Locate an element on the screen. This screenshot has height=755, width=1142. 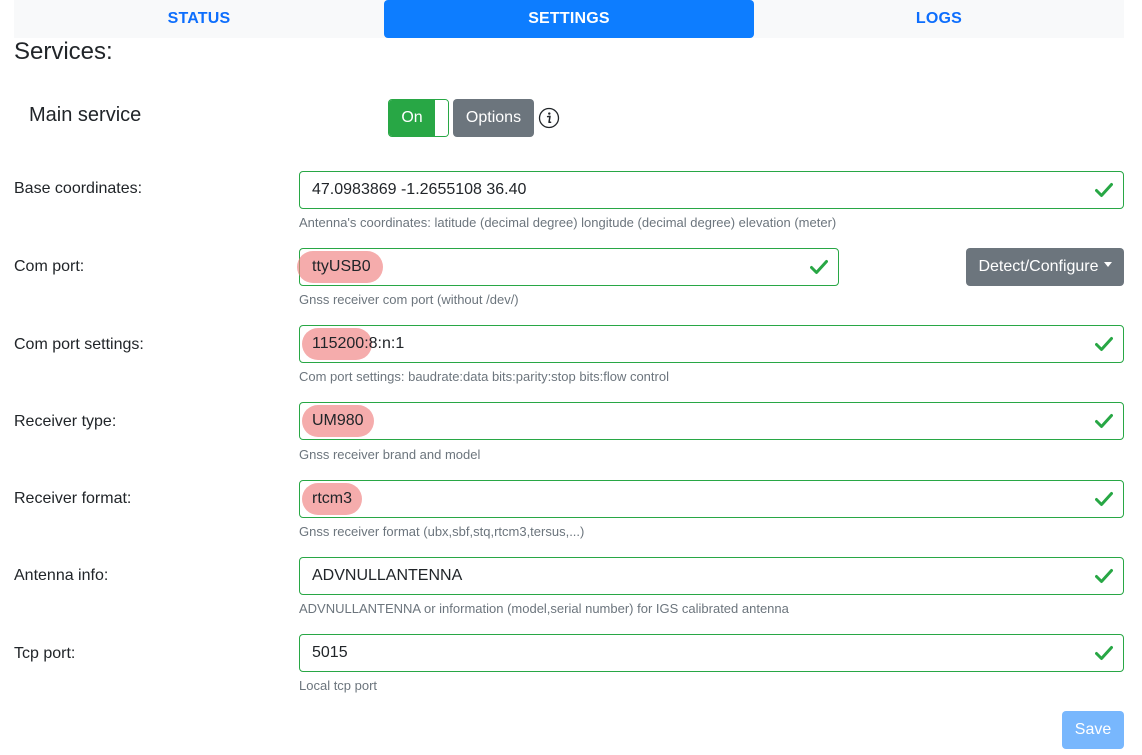
com-port-settings-label: Com port settings: is located at coordinates (79, 344).